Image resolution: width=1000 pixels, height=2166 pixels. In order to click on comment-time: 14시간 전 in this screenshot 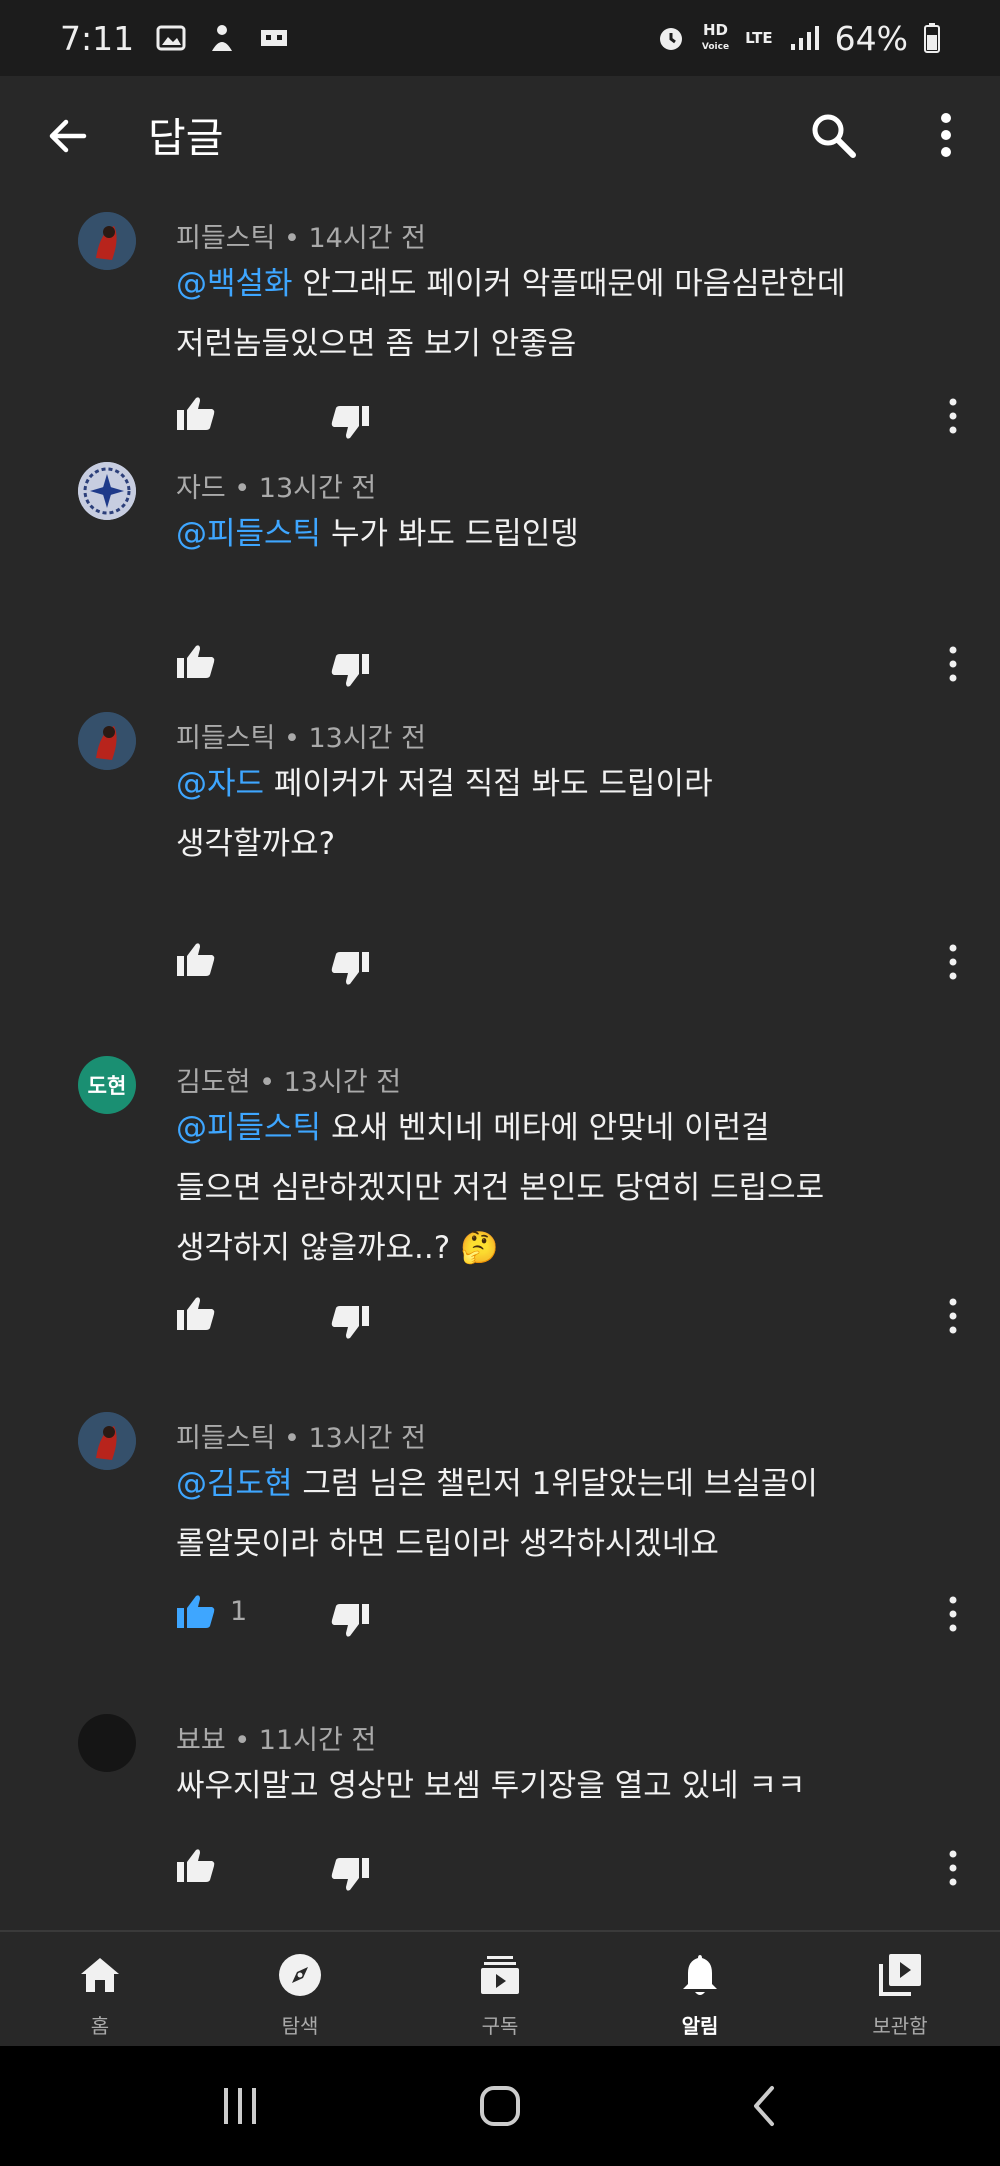, I will do `click(367, 238)`.